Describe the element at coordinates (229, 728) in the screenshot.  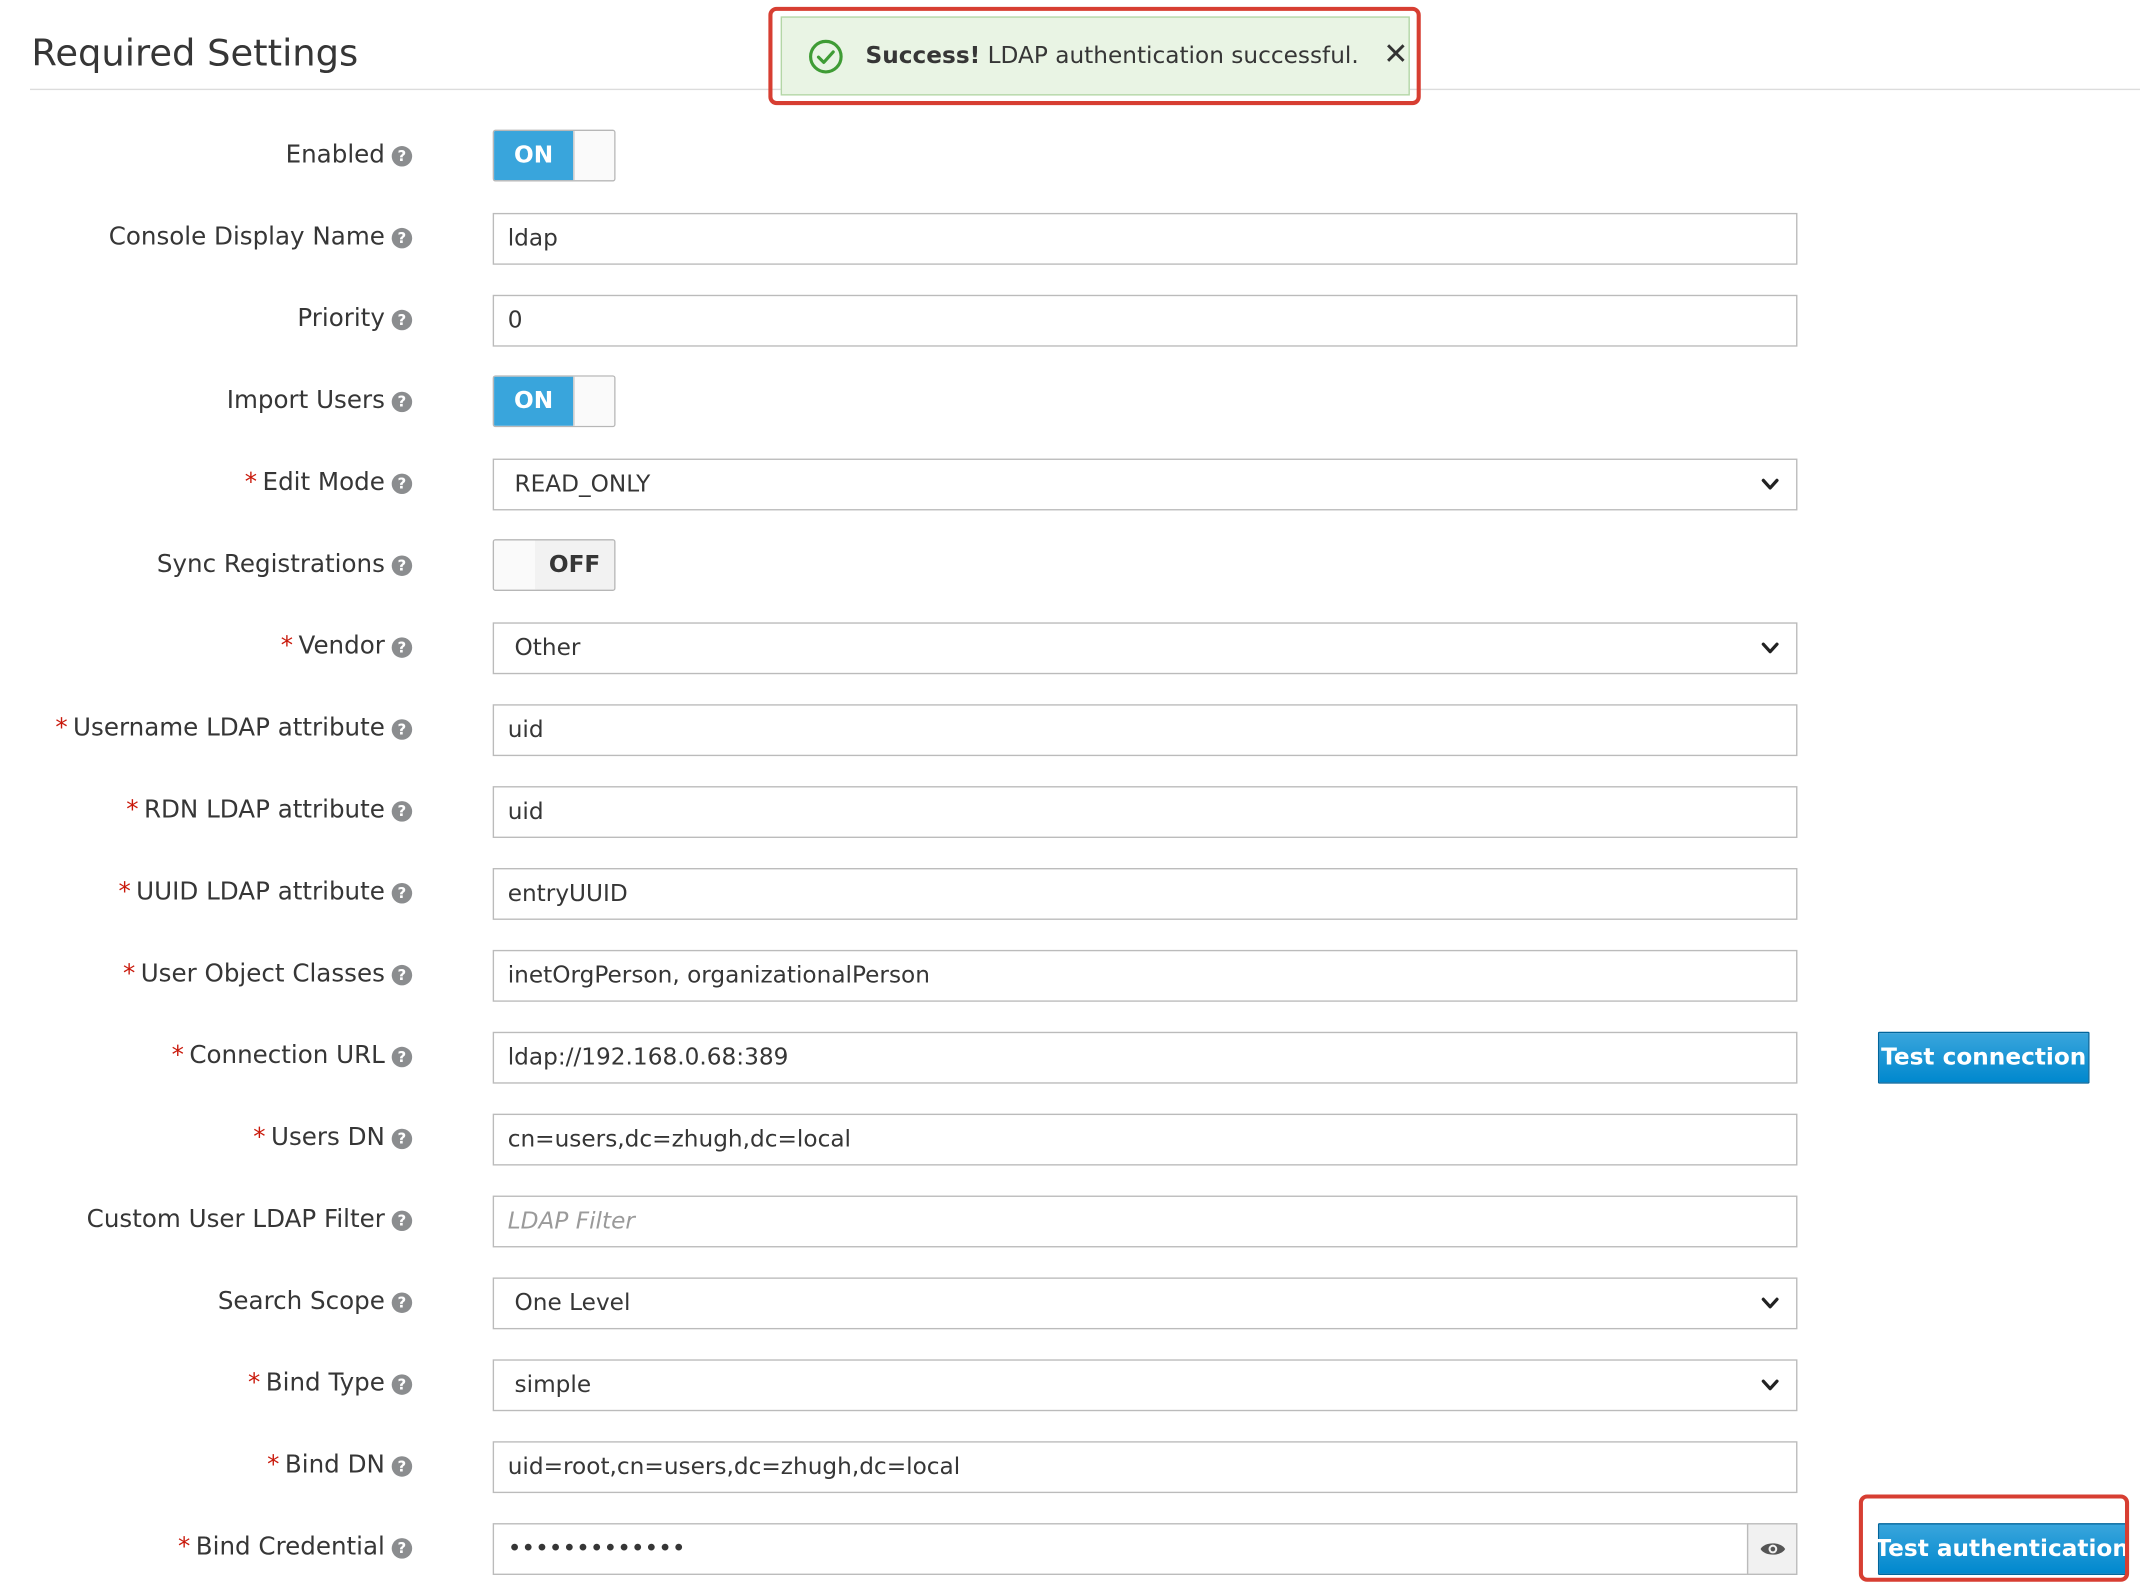
I see `label-text: Username LDAP attribute` at that location.